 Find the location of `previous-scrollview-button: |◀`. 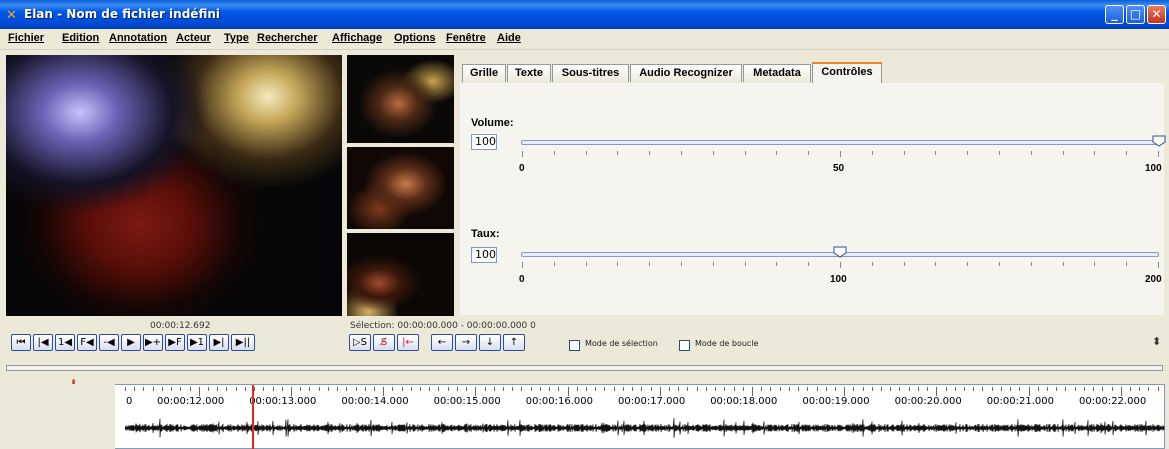

previous-scrollview-button: |◀ is located at coordinates (43, 342).